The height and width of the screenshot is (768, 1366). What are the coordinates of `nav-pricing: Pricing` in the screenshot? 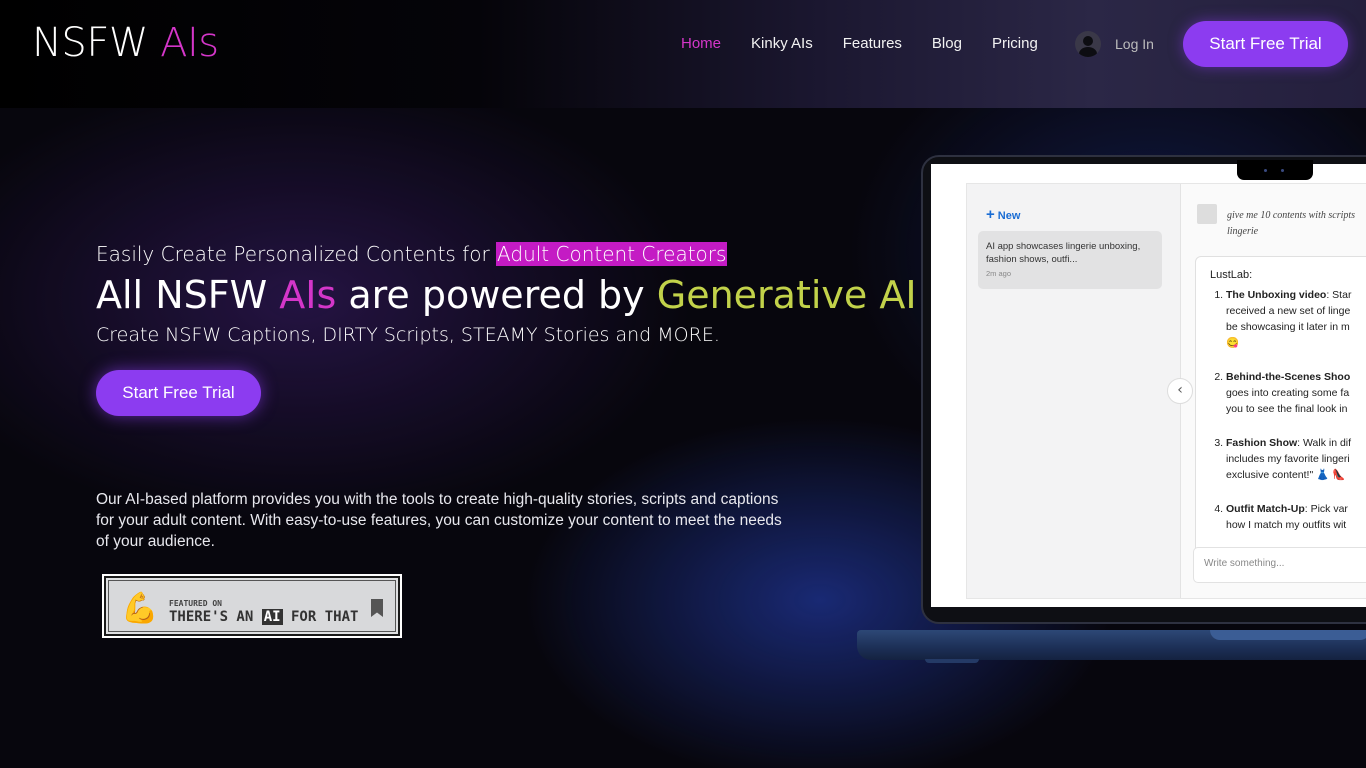 It's located at (1015, 44).